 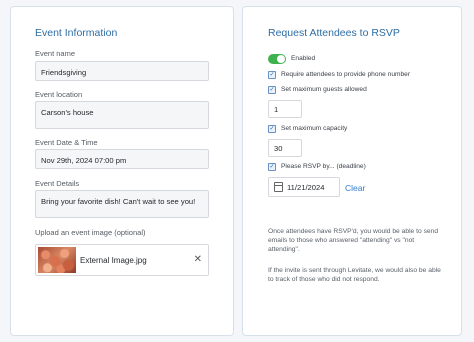 What do you see at coordinates (198, 260) in the screenshot?
I see `close-icon: ✕` at bounding box center [198, 260].